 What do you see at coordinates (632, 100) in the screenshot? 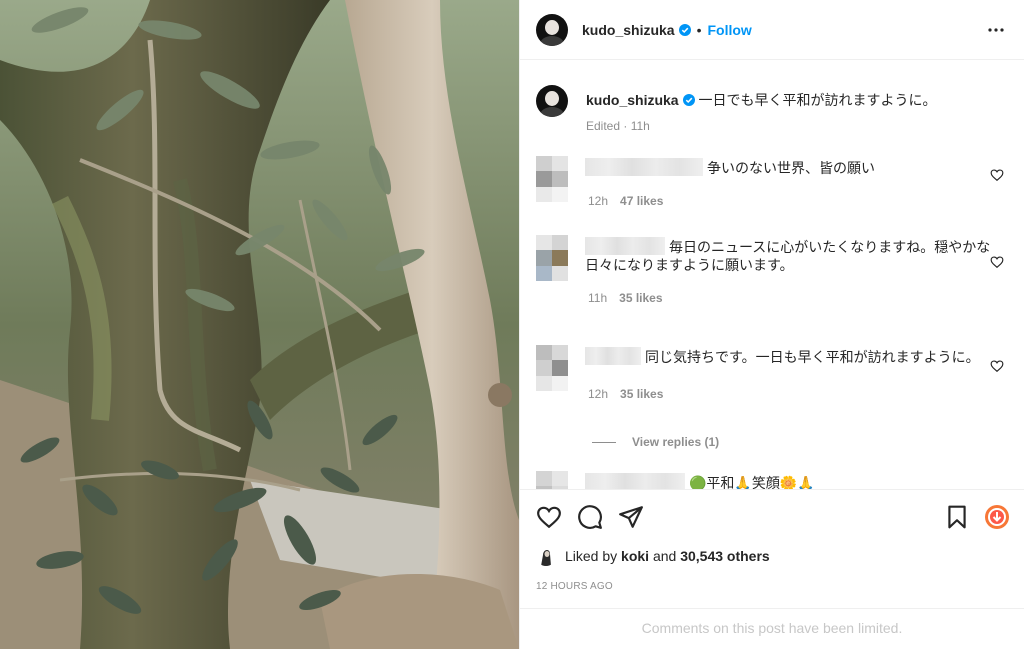
I see `caption-username: kudo_shizuka` at bounding box center [632, 100].